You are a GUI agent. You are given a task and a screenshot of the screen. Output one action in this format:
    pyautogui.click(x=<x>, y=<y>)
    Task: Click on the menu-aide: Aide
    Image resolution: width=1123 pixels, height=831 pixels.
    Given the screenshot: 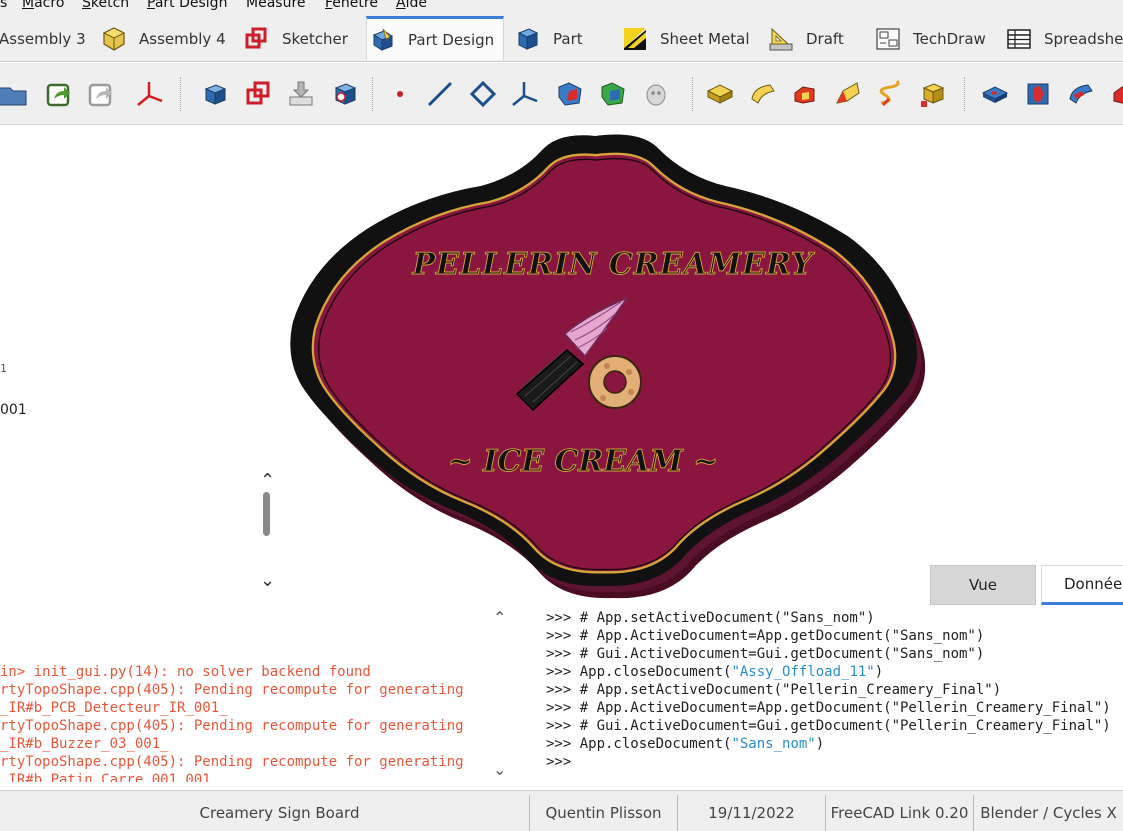 What is the action you would take?
    pyautogui.click(x=411, y=5)
    